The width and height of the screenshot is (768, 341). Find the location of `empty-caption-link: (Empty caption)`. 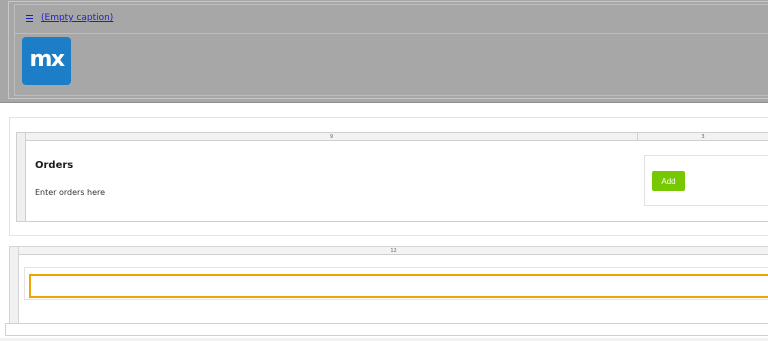

empty-caption-link: (Empty caption) is located at coordinates (77, 18).